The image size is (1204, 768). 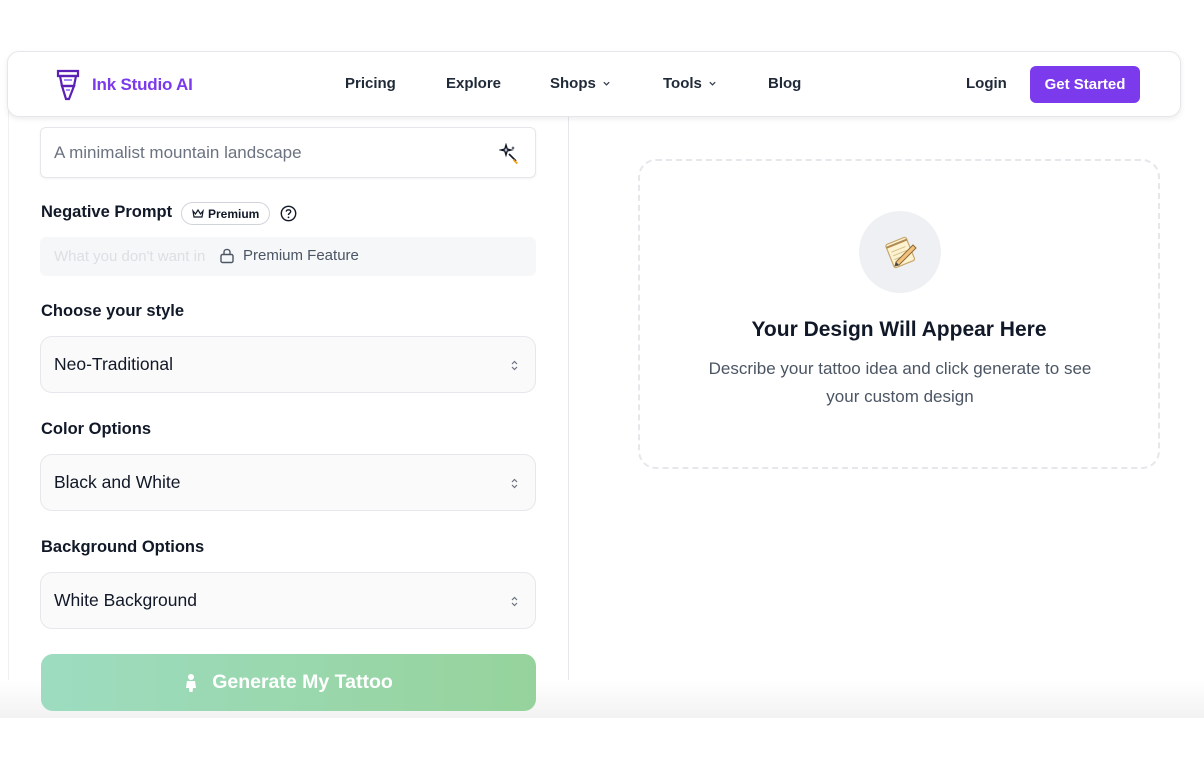 I want to click on color-select: Black and White, so click(x=288, y=482).